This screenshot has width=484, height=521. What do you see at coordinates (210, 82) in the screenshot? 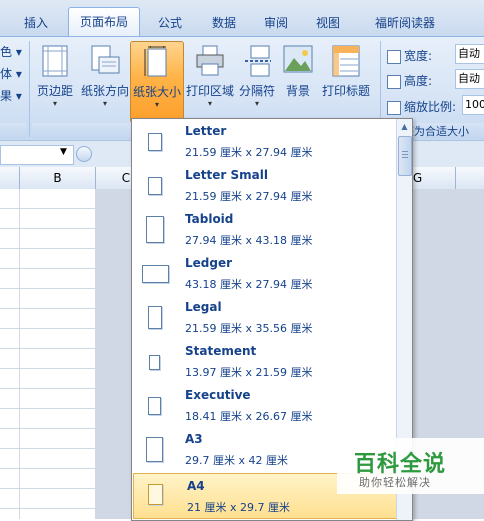
I see `print-area-button: 打印区域 ▾` at bounding box center [210, 82].